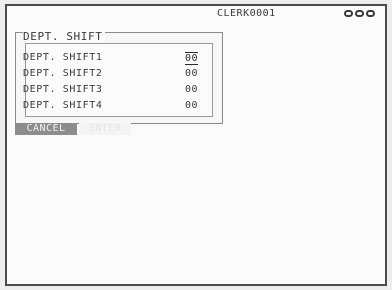  What do you see at coordinates (108, 90) in the screenshot?
I see `dept-shift-row-3: DEPT. SHIFT3 00` at bounding box center [108, 90].